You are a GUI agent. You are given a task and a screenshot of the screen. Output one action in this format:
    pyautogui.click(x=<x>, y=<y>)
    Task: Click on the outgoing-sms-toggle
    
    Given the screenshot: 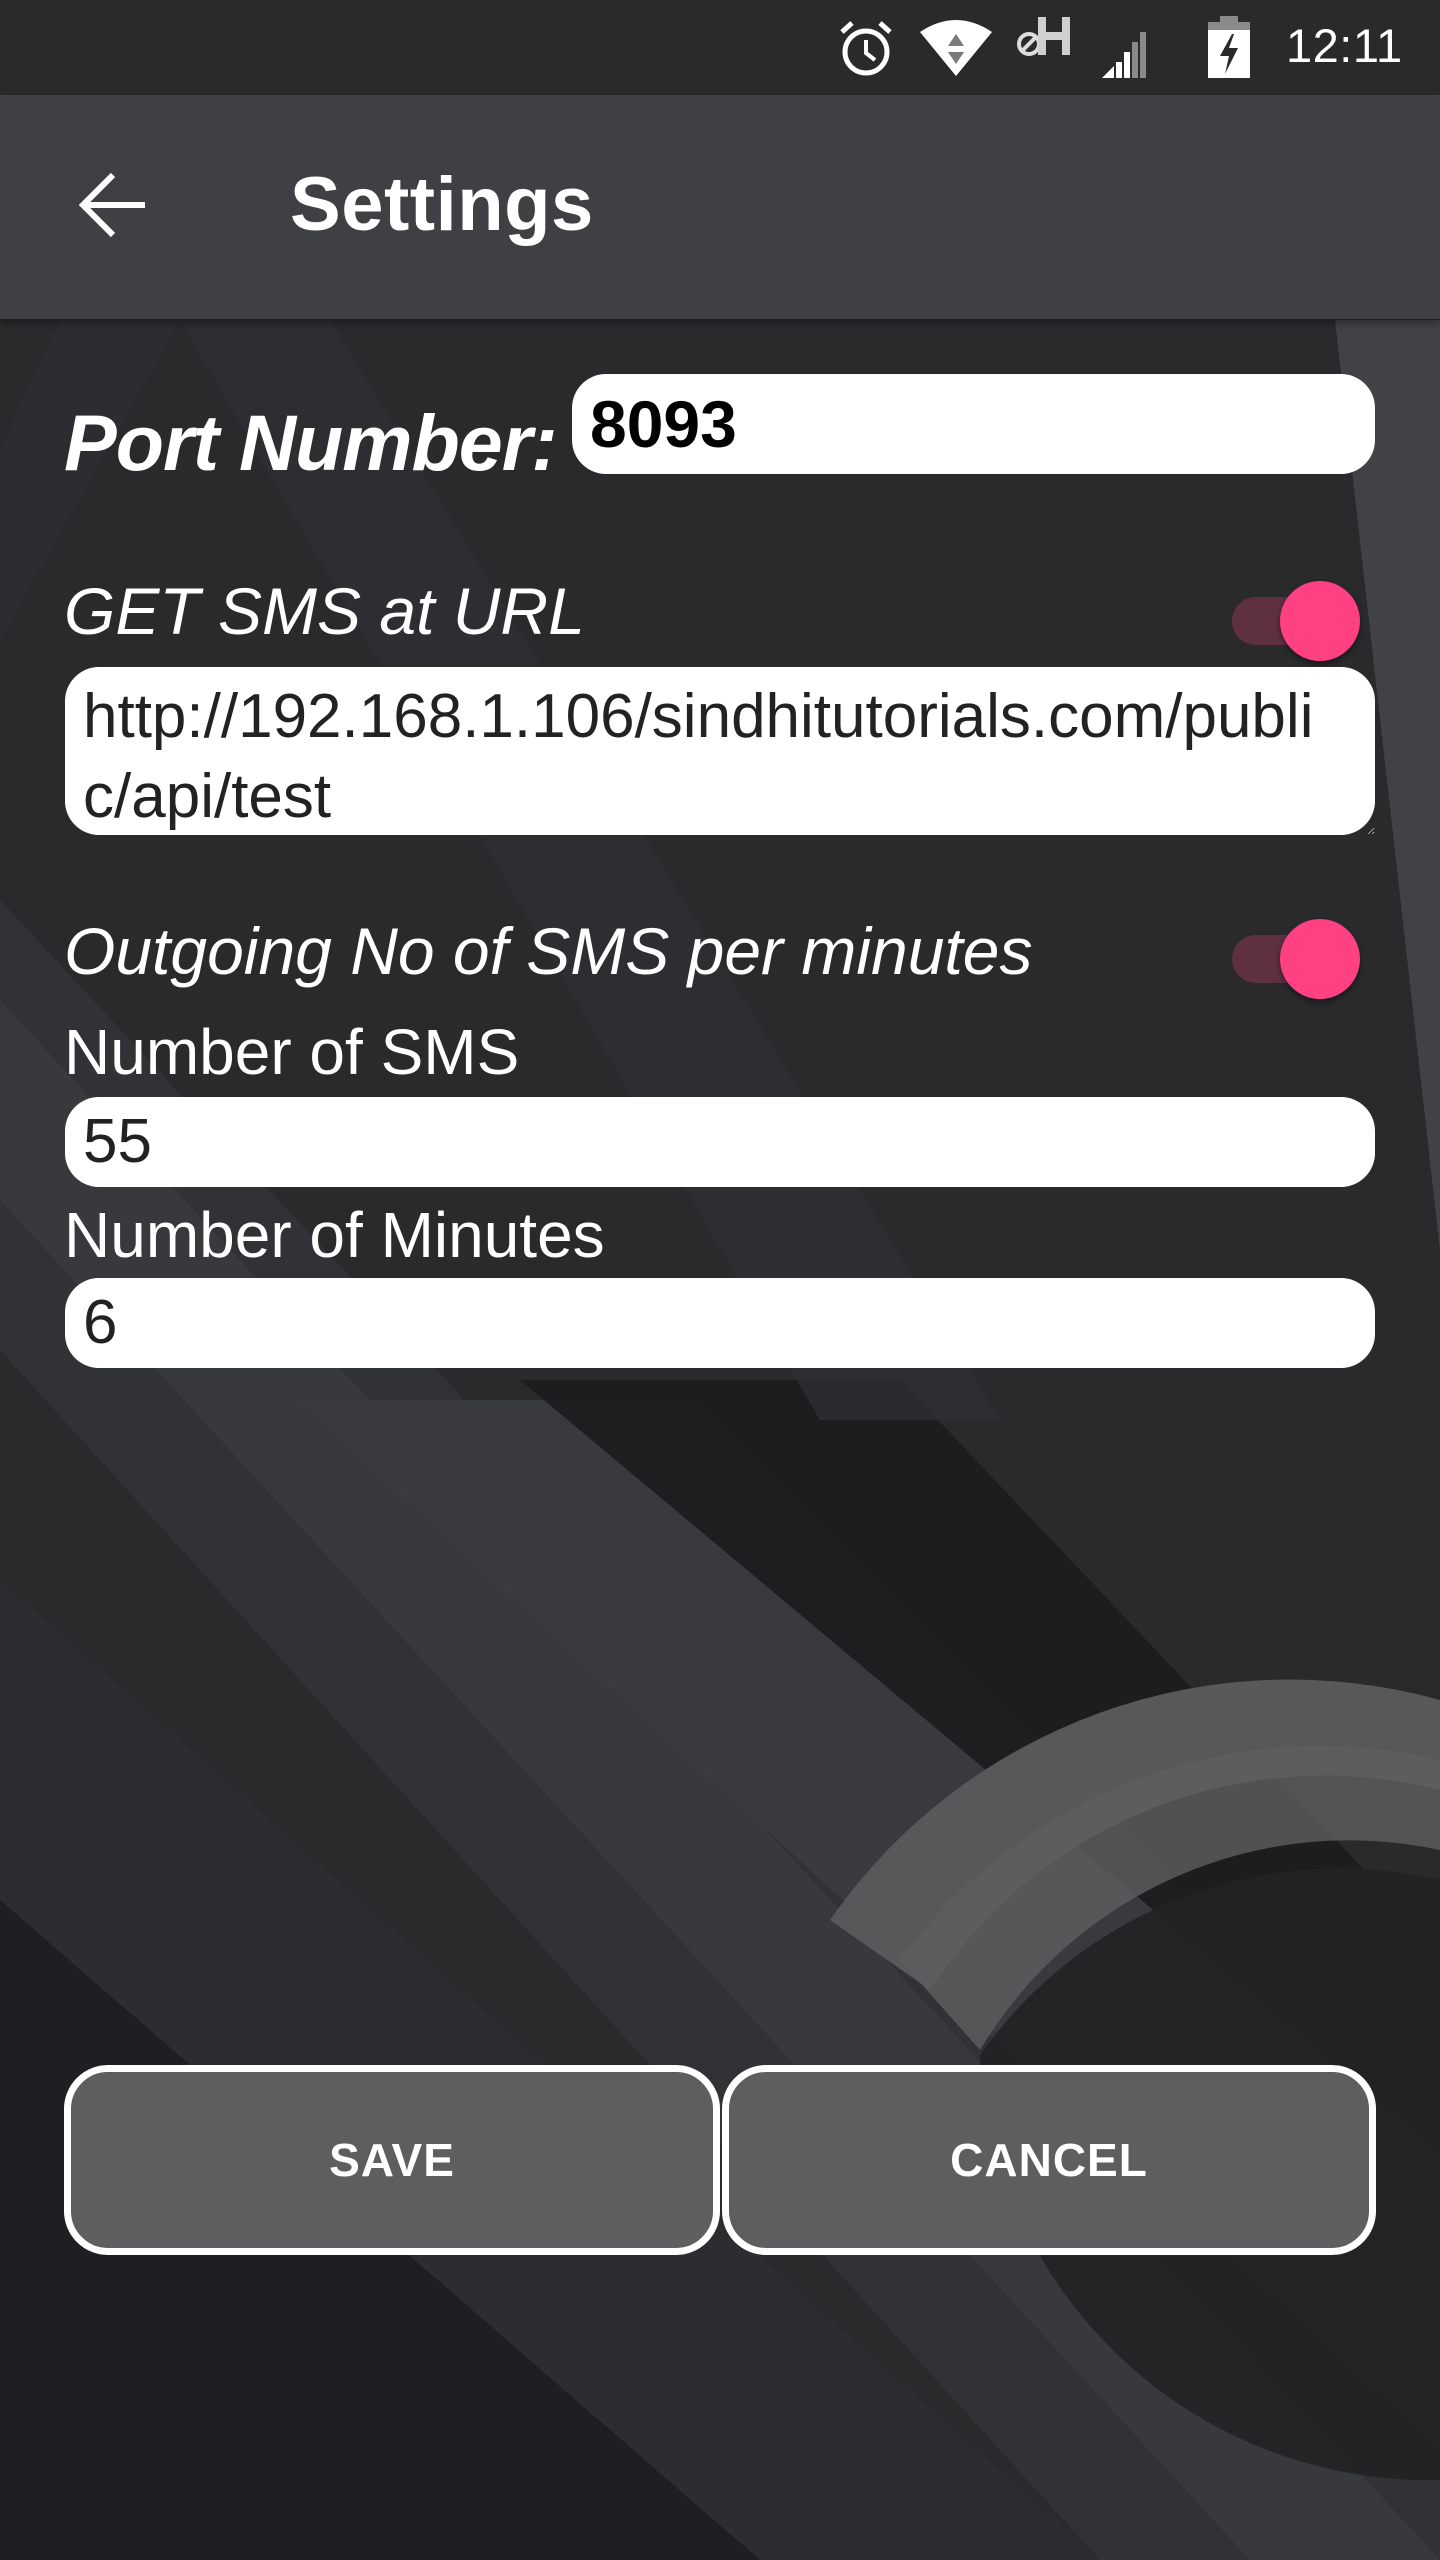 What is the action you would take?
    pyautogui.click(x=1302, y=955)
    